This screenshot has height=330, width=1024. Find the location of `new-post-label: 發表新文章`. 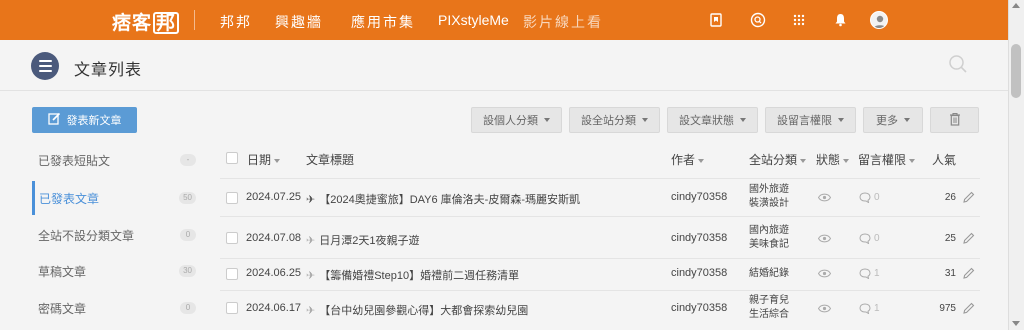

new-post-label: 發表新文章 is located at coordinates (94, 121).